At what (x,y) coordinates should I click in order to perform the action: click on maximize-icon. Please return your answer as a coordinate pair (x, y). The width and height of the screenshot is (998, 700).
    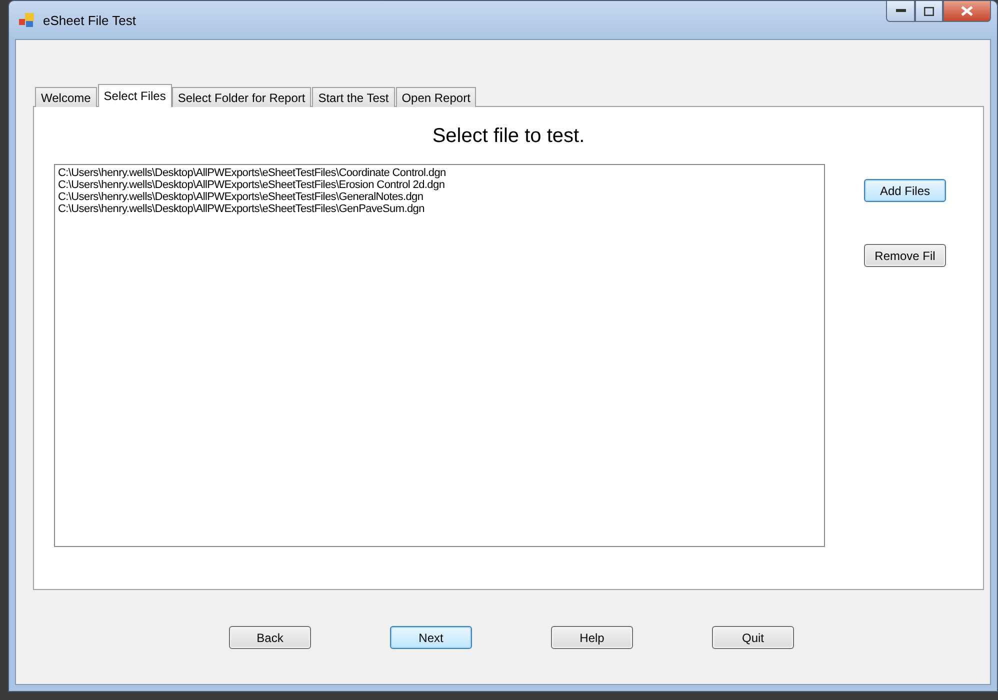
    Looking at the image, I should click on (929, 11).